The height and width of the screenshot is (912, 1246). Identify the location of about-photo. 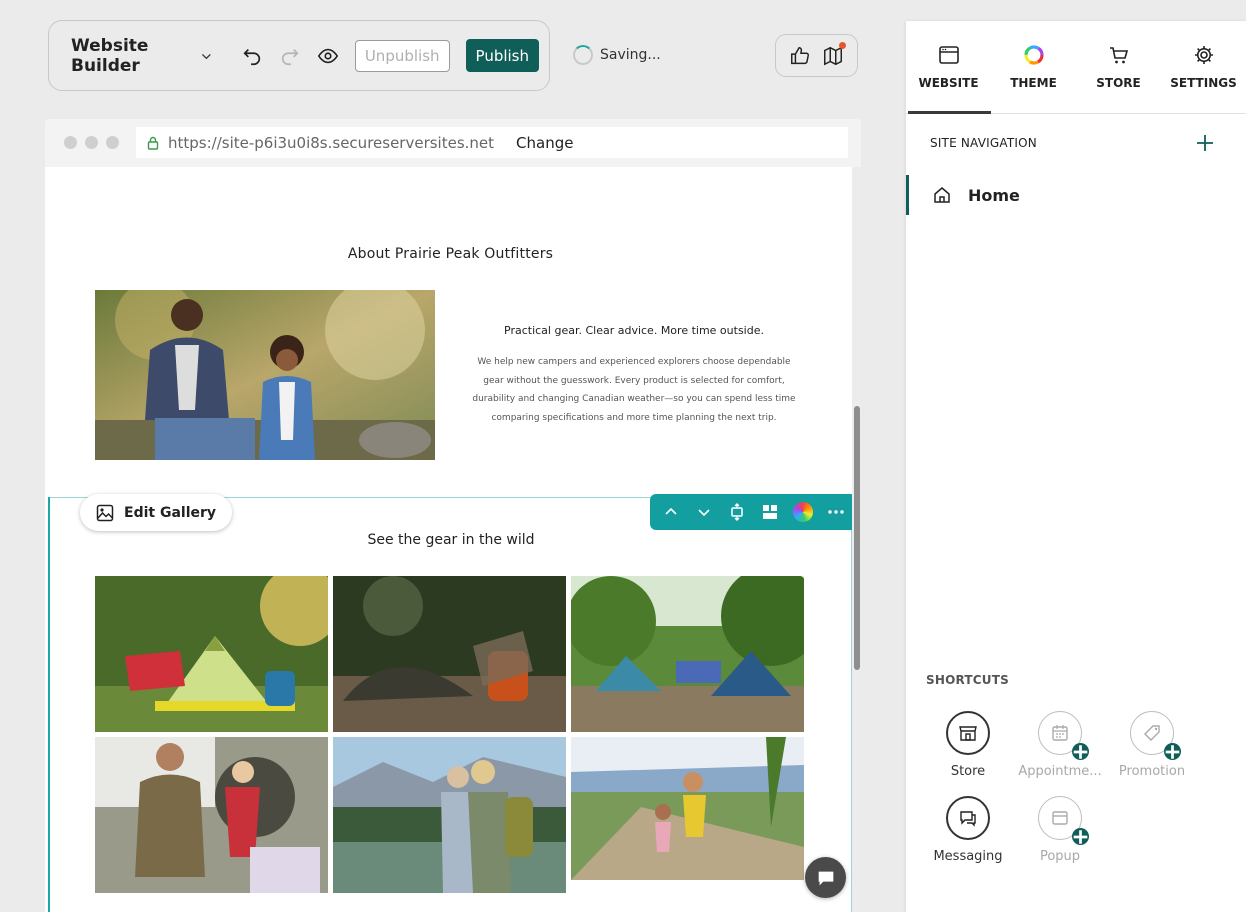
(265, 375).